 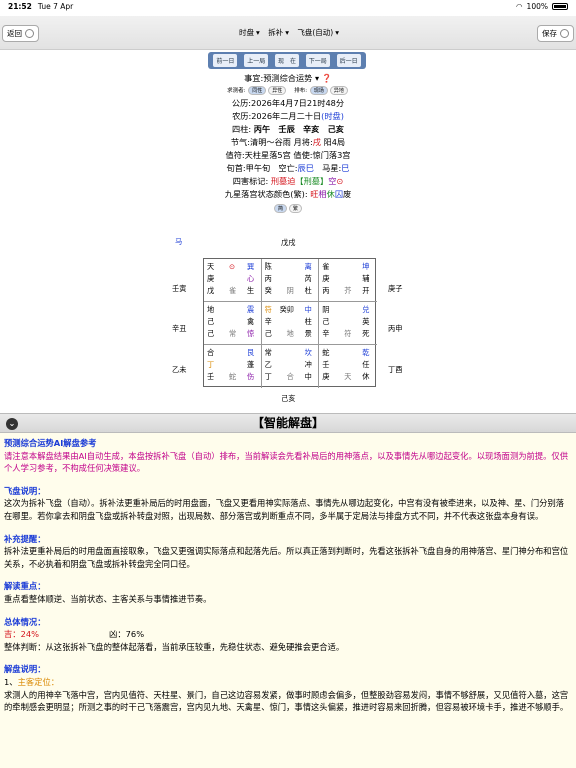 What do you see at coordinates (179, 369) in the screenshot?
I see `left-stem-3: 乙未` at bounding box center [179, 369].